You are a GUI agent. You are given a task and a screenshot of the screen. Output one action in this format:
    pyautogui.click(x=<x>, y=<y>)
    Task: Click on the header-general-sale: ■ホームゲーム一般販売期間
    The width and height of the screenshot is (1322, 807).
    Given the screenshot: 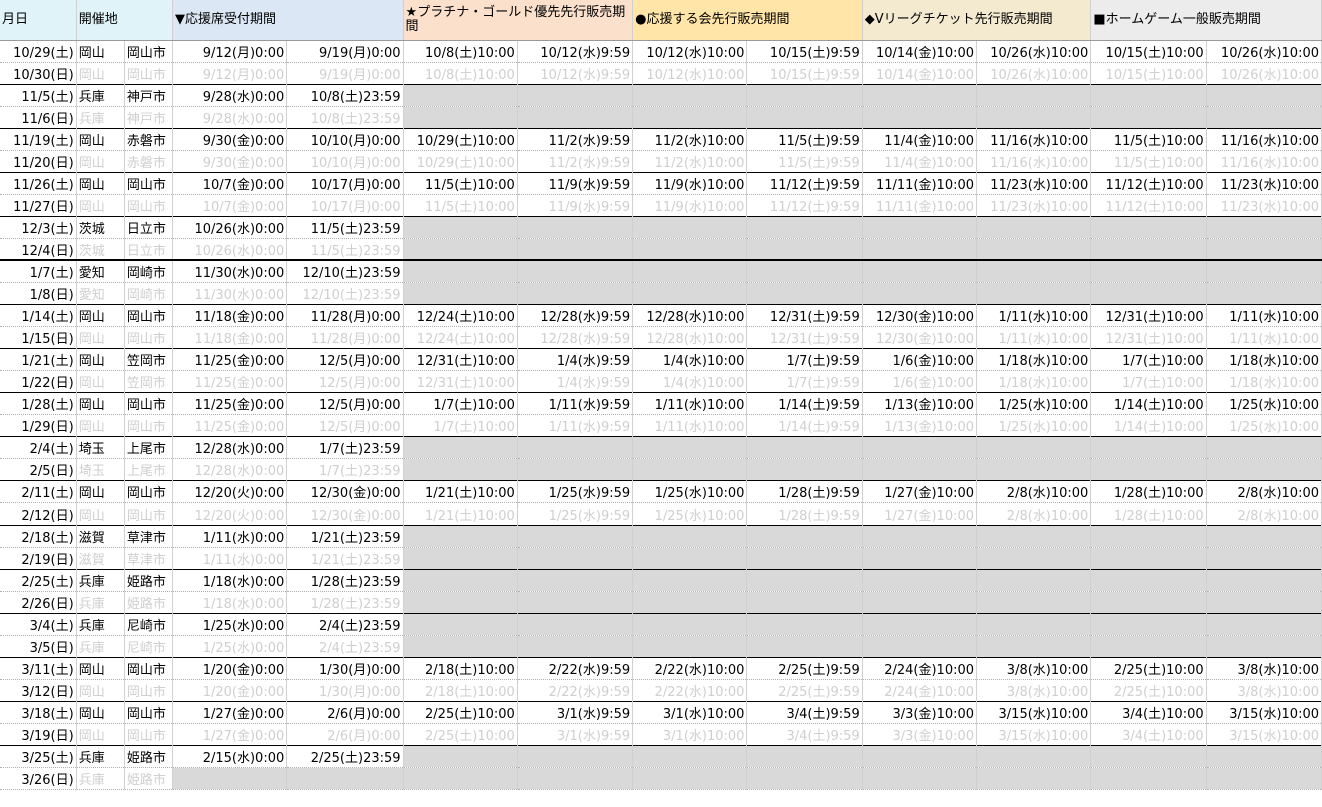 What is the action you would take?
    pyautogui.click(x=1206, y=20)
    